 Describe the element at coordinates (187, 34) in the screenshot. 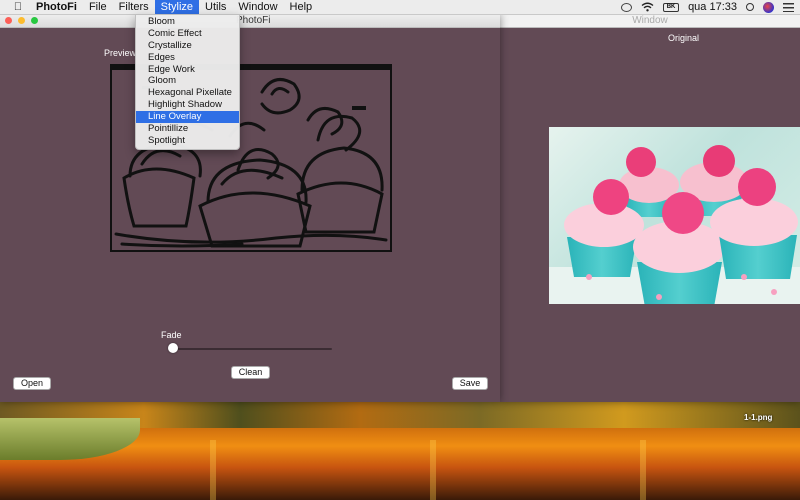

I see `menu-item-comic-effect: Comic Effect` at that location.